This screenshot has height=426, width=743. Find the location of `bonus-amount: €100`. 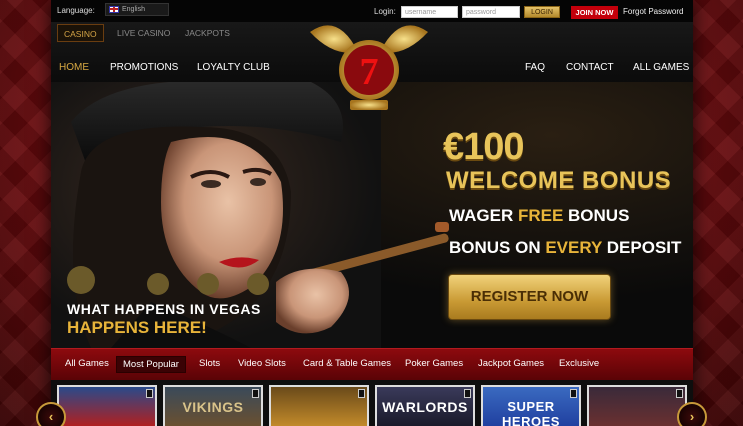

bonus-amount: €100 is located at coordinates (484, 147).